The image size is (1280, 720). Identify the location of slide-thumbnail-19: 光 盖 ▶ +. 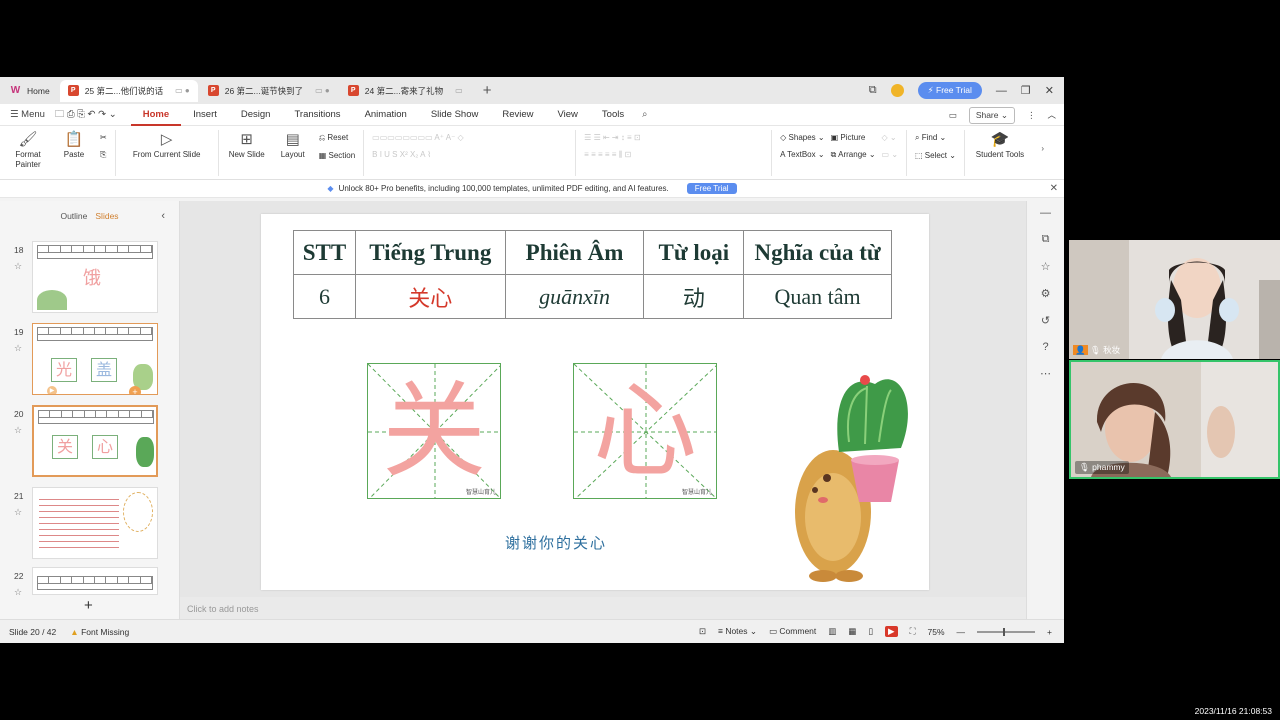
(95, 359).